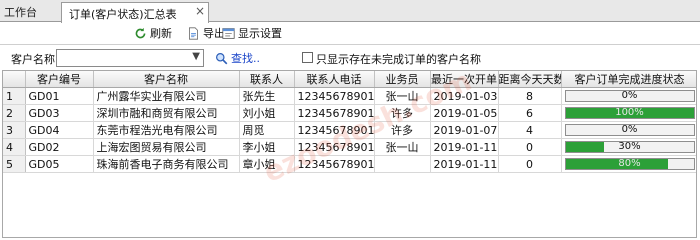 The image size is (700, 240). I want to click on search-button: 查找.., so click(237, 58).